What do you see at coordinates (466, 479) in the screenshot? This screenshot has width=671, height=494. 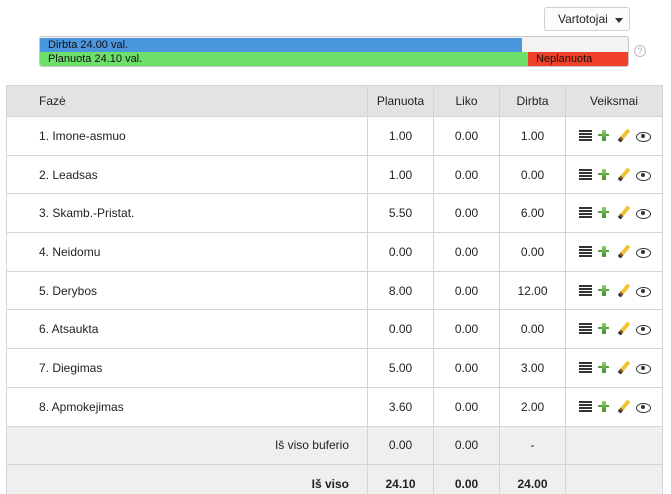 I see `total-left: 0.00` at bounding box center [466, 479].